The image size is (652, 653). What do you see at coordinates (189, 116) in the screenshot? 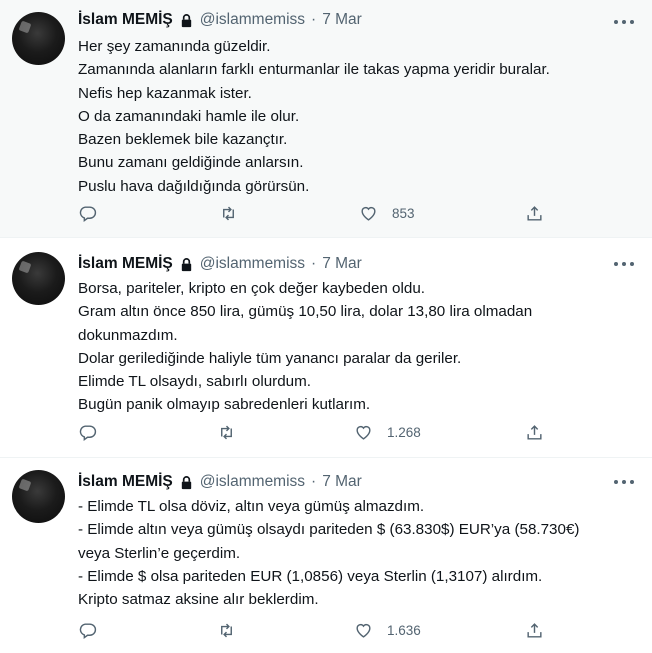
I see `tweet-line: O da zamanındaki hamle ile olur.` at bounding box center [189, 116].